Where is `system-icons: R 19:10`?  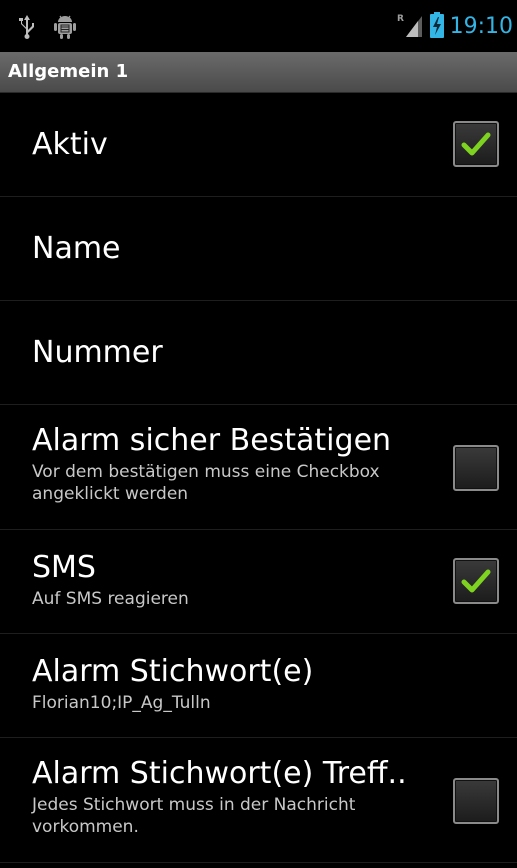
system-icons: R 19:10 is located at coordinates (454, 27).